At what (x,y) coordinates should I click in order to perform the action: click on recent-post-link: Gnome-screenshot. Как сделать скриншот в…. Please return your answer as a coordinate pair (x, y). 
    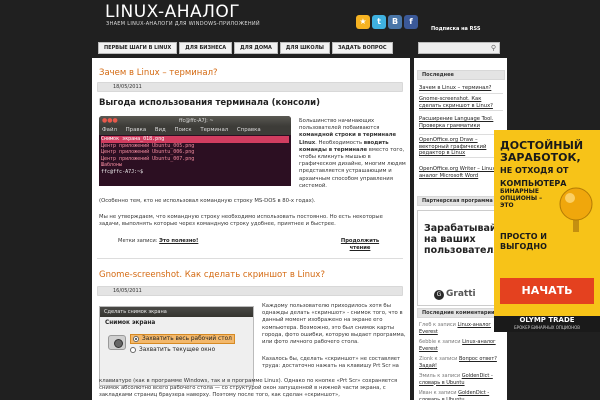
    Looking at the image, I should click on (462, 102).